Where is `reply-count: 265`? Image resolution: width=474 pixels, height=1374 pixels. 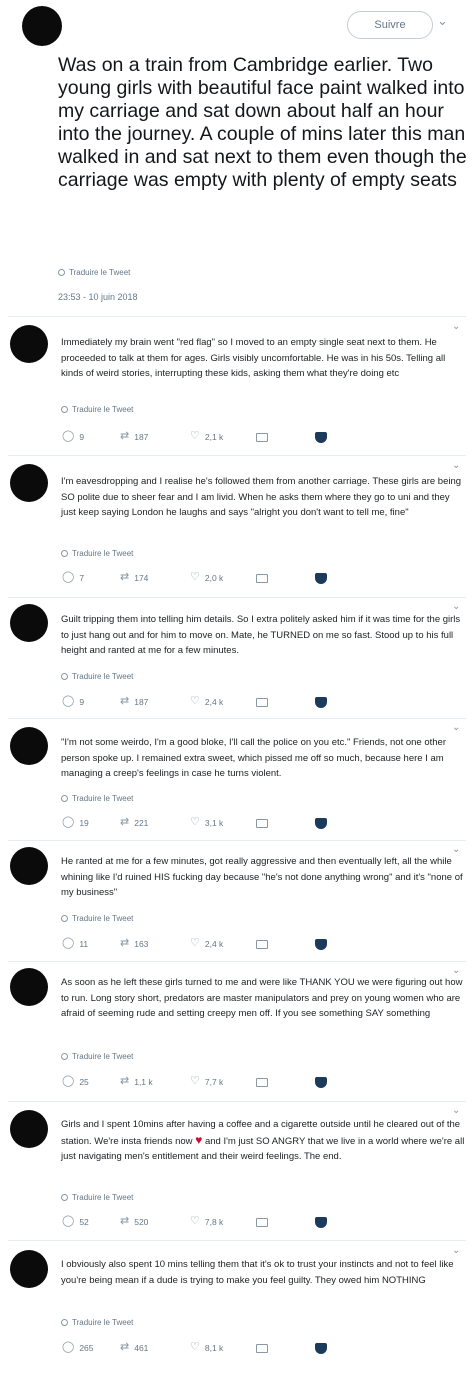 reply-count: 265 is located at coordinates (86, 1347).